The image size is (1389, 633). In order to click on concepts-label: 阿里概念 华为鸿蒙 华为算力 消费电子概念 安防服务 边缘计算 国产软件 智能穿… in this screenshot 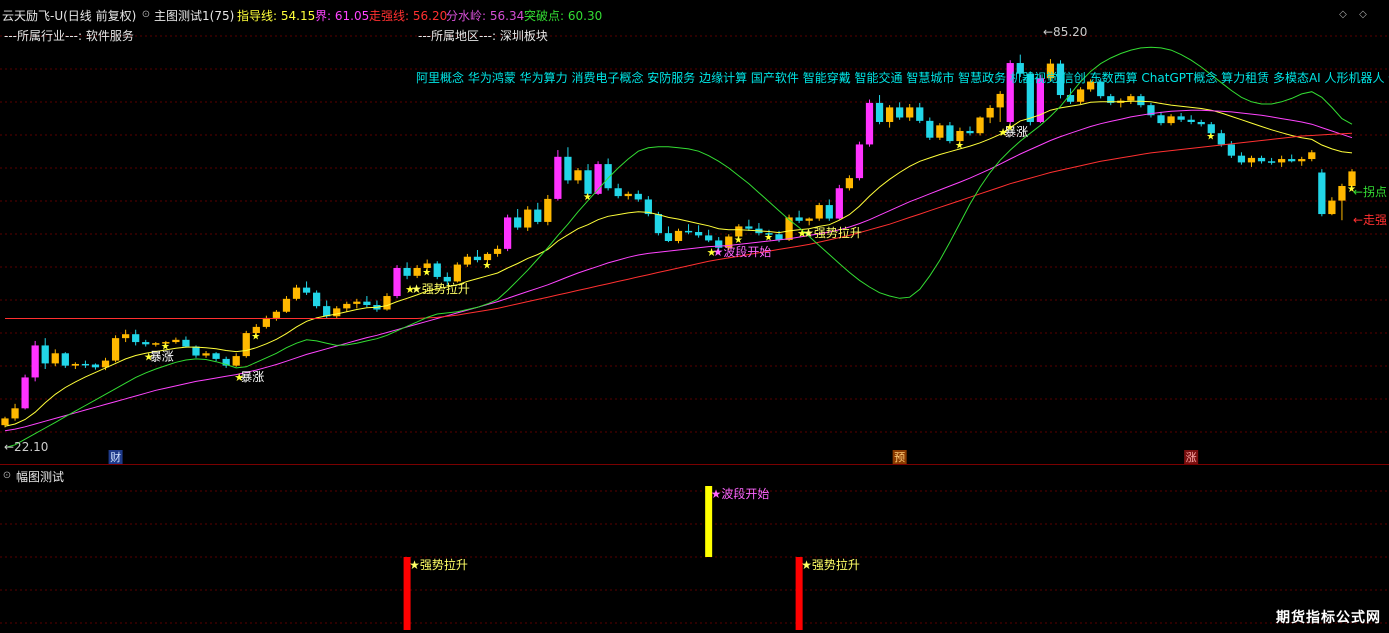, I will do `click(902, 78)`.